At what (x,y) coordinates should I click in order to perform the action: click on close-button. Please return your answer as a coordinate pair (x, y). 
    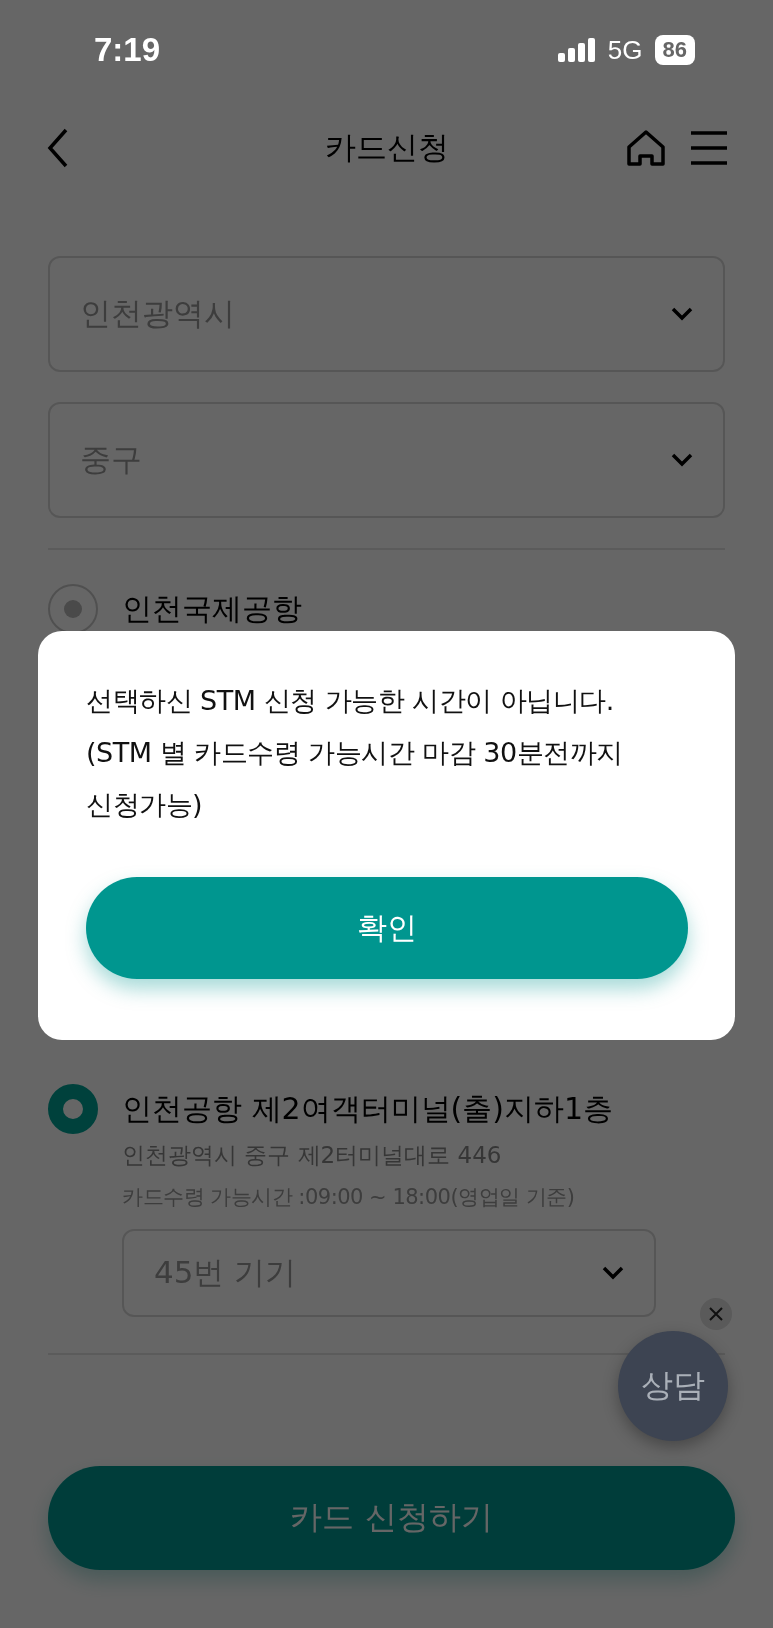
    Looking at the image, I should click on (716, 1314).